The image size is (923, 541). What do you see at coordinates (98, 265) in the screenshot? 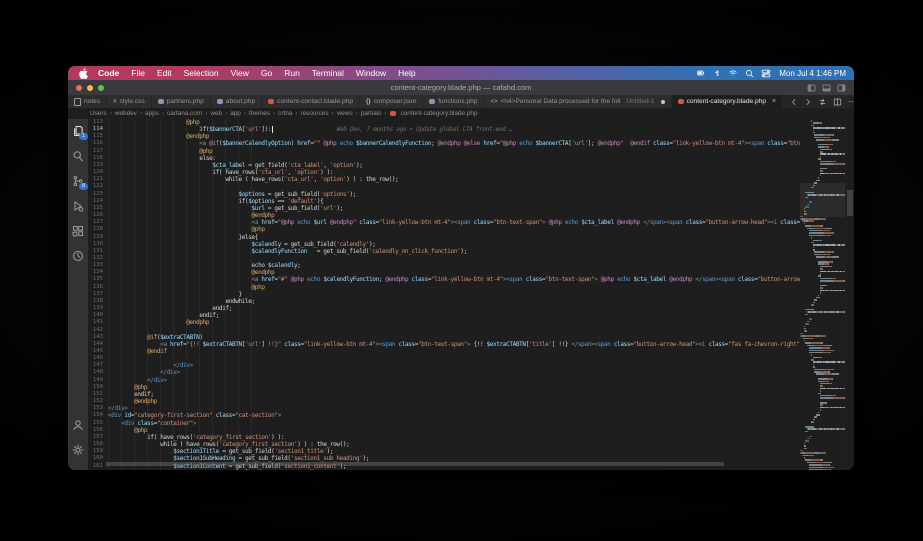
I see `line-number: 133` at bounding box center [98, 265].